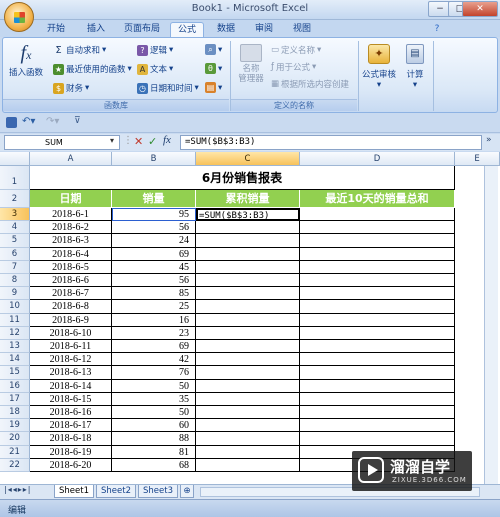  I want to click on sheet-title: 6月份销售报表, so click(242, 178).